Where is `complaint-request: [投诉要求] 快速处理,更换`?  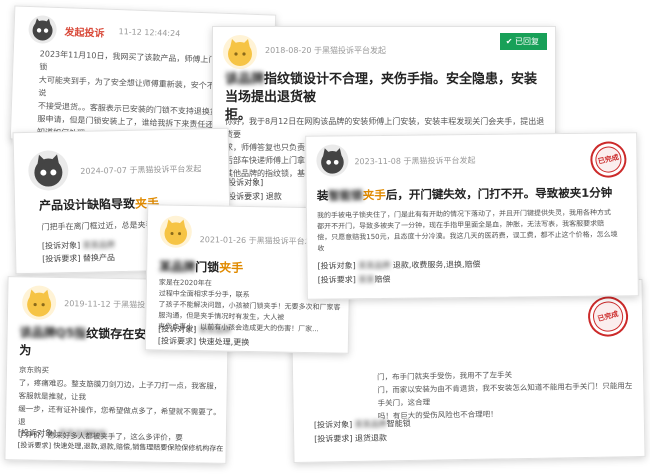 complaint-request: [投诉要求] 快速处理,更换 is located at coordinates (203, 342).